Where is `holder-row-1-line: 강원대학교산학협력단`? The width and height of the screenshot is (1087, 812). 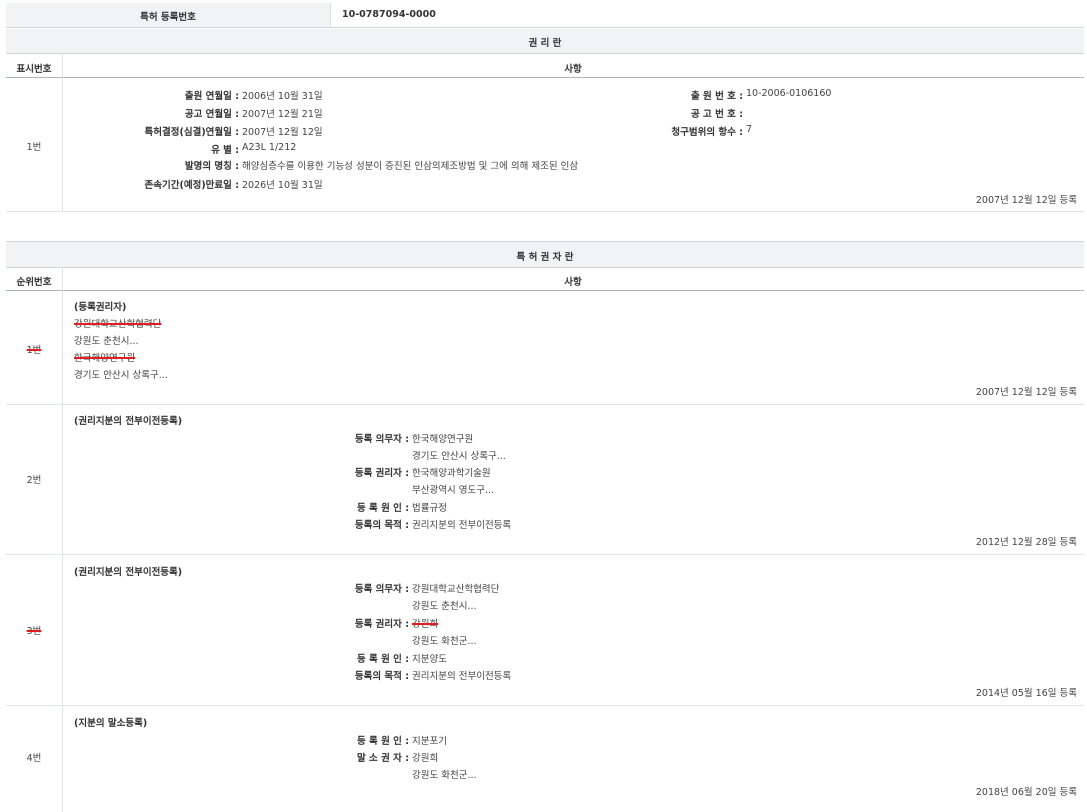 holder-row-1-line: 강원대학교산학협력단 is located at coordinates (117, 323).